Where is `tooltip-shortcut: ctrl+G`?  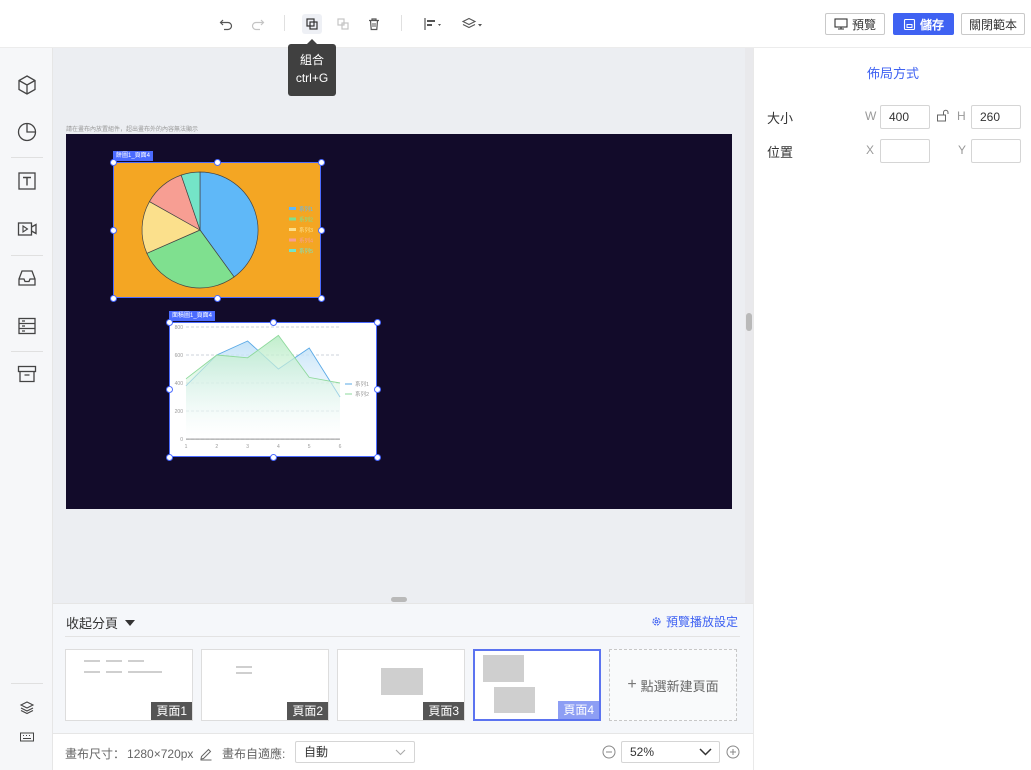 tooltip-shortcut: ctrl+G is located at coordinates (312, 78).